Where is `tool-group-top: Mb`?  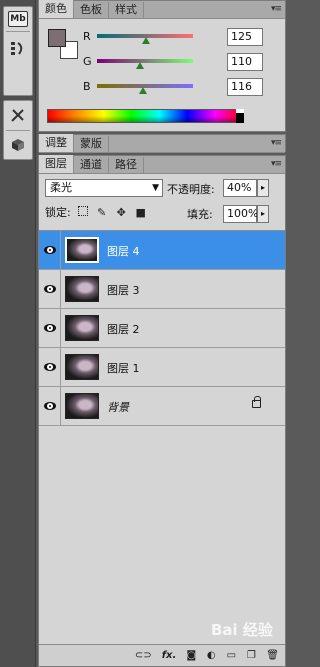
tool-group-top: Mb is located at coordinates (18, 51).